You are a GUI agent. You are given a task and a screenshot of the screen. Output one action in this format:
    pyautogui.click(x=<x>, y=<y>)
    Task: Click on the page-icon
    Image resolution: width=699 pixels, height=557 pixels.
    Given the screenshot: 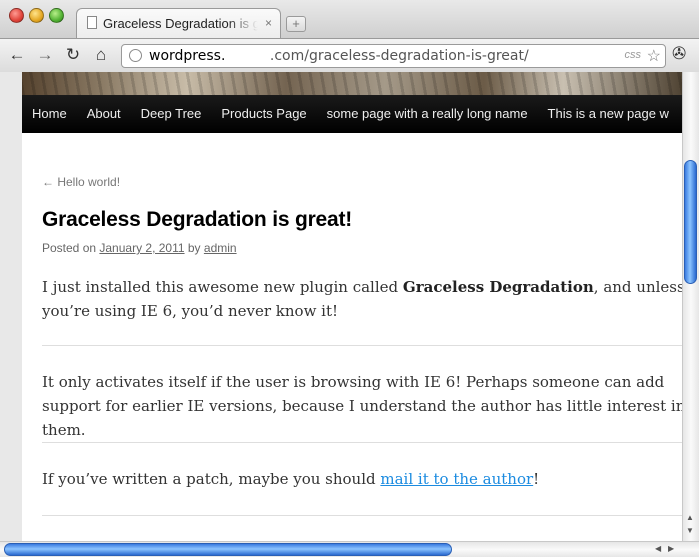 What is the action you would take?
    pyautogui.click(x=92, y=22)
    